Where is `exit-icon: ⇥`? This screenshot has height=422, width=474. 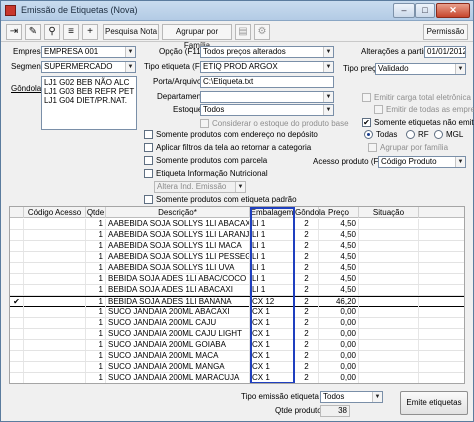 exit-icon: ⇥ is located at coordinates (14, 32).